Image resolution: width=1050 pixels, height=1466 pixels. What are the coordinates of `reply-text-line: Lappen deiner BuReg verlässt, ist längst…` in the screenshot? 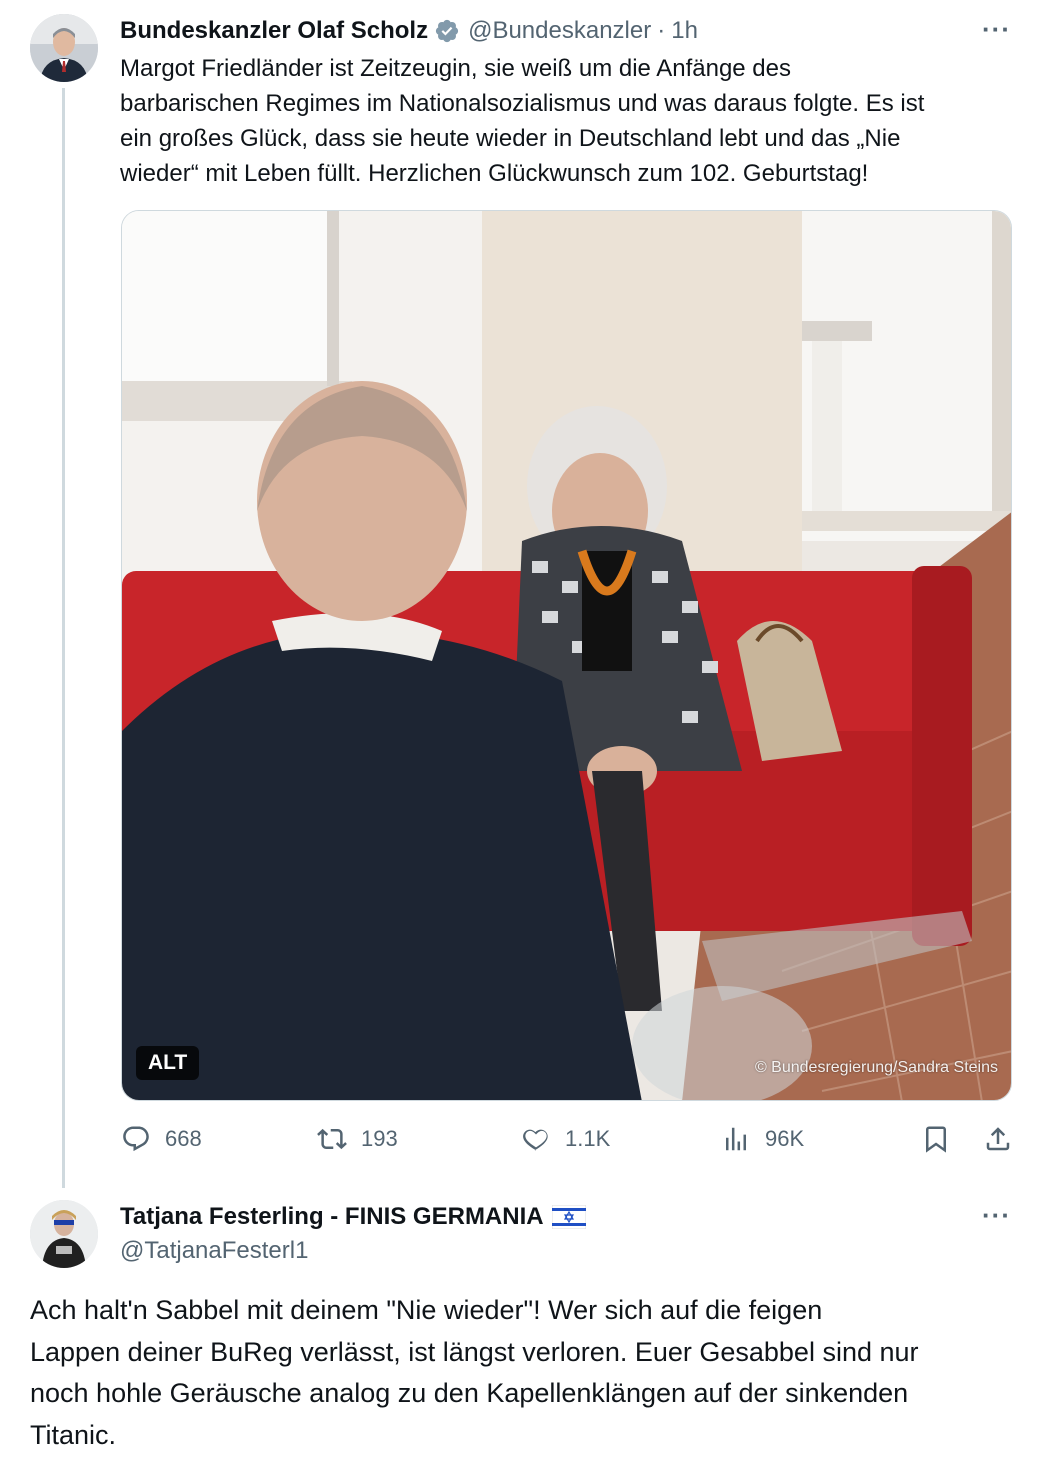 It's located at (474, 1351).